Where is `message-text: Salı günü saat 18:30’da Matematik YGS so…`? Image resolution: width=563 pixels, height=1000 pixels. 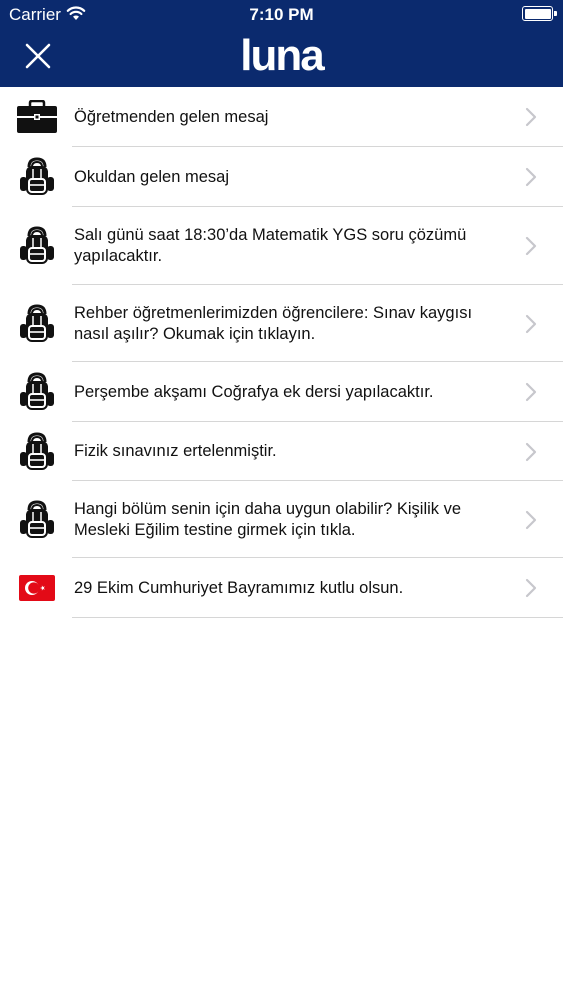 message-text: Salı günü saat 18:30’da Matematik YGS so… is located at coordinates (270, 245).